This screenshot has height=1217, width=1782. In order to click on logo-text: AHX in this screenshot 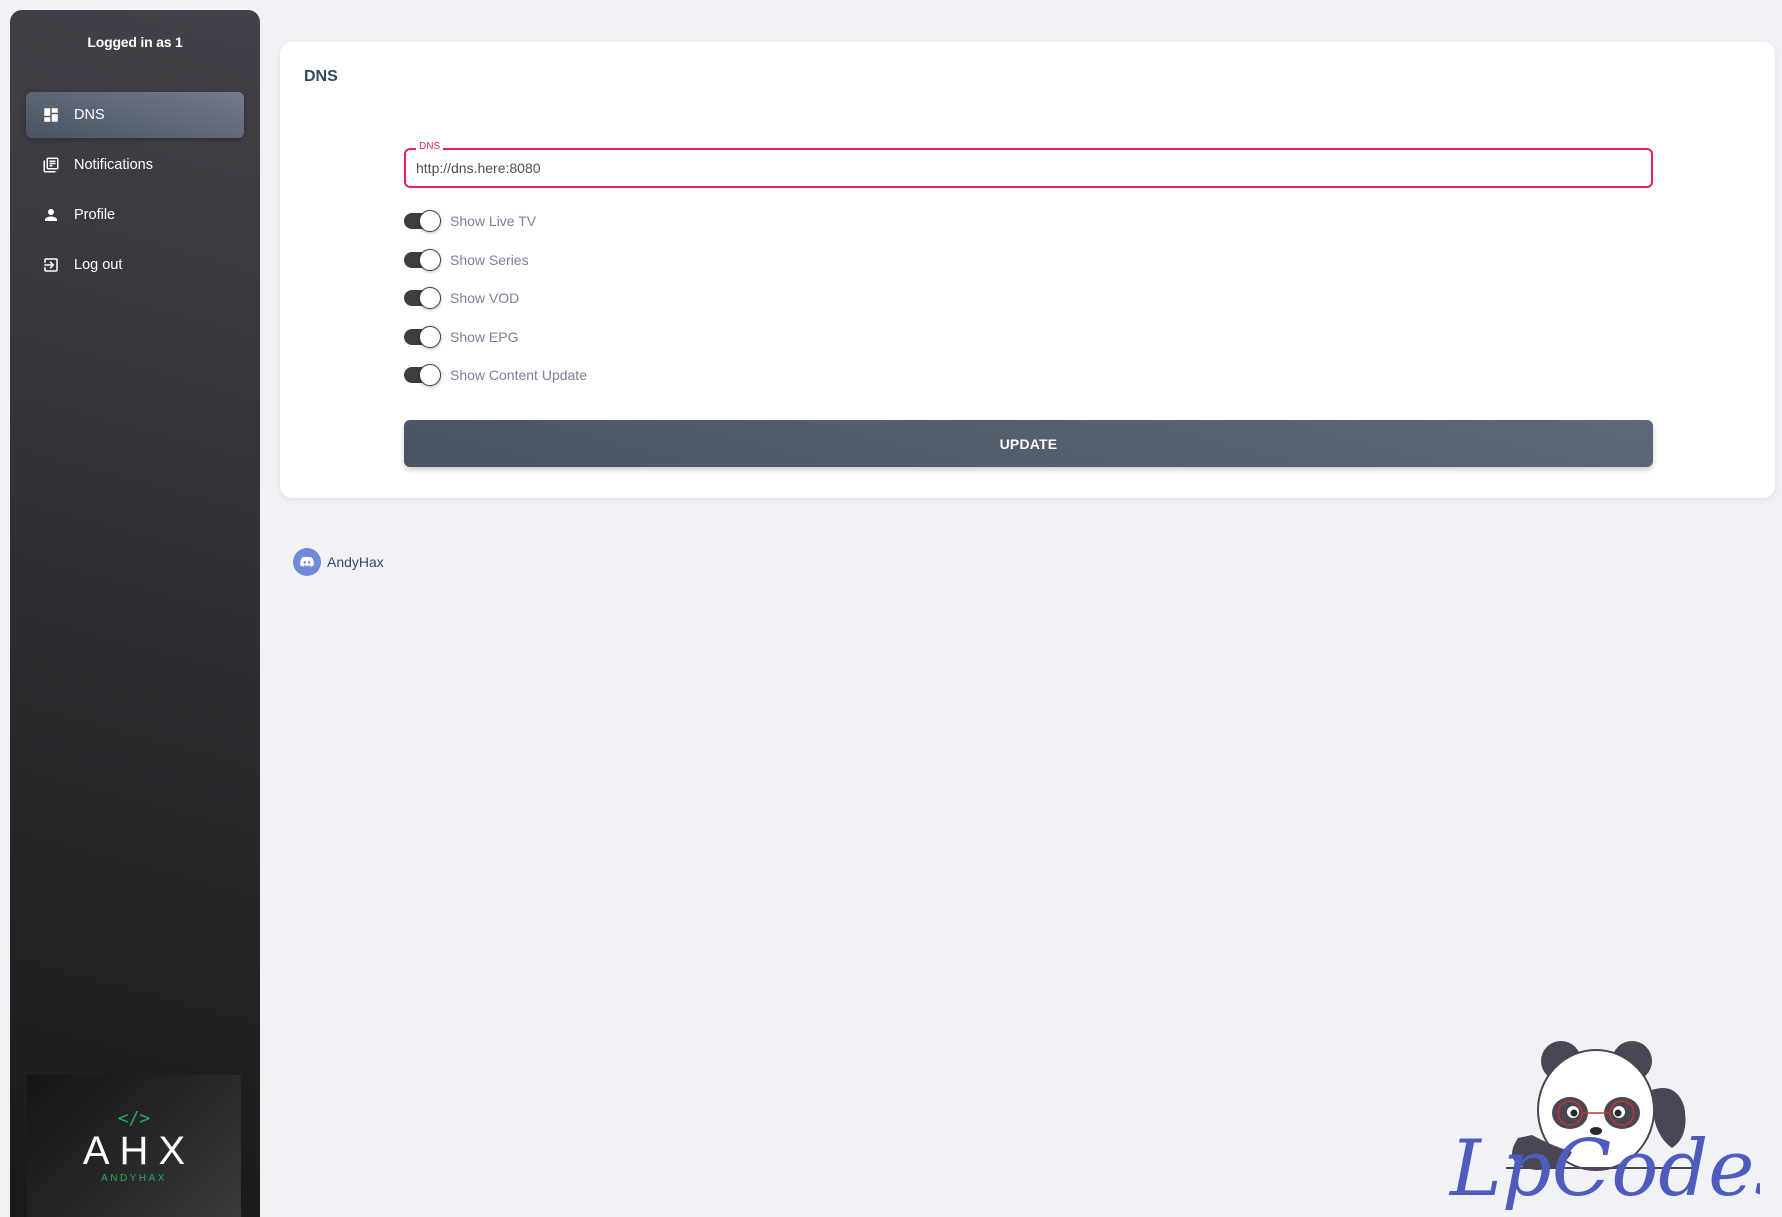, I will do `click(139, 1151)`.